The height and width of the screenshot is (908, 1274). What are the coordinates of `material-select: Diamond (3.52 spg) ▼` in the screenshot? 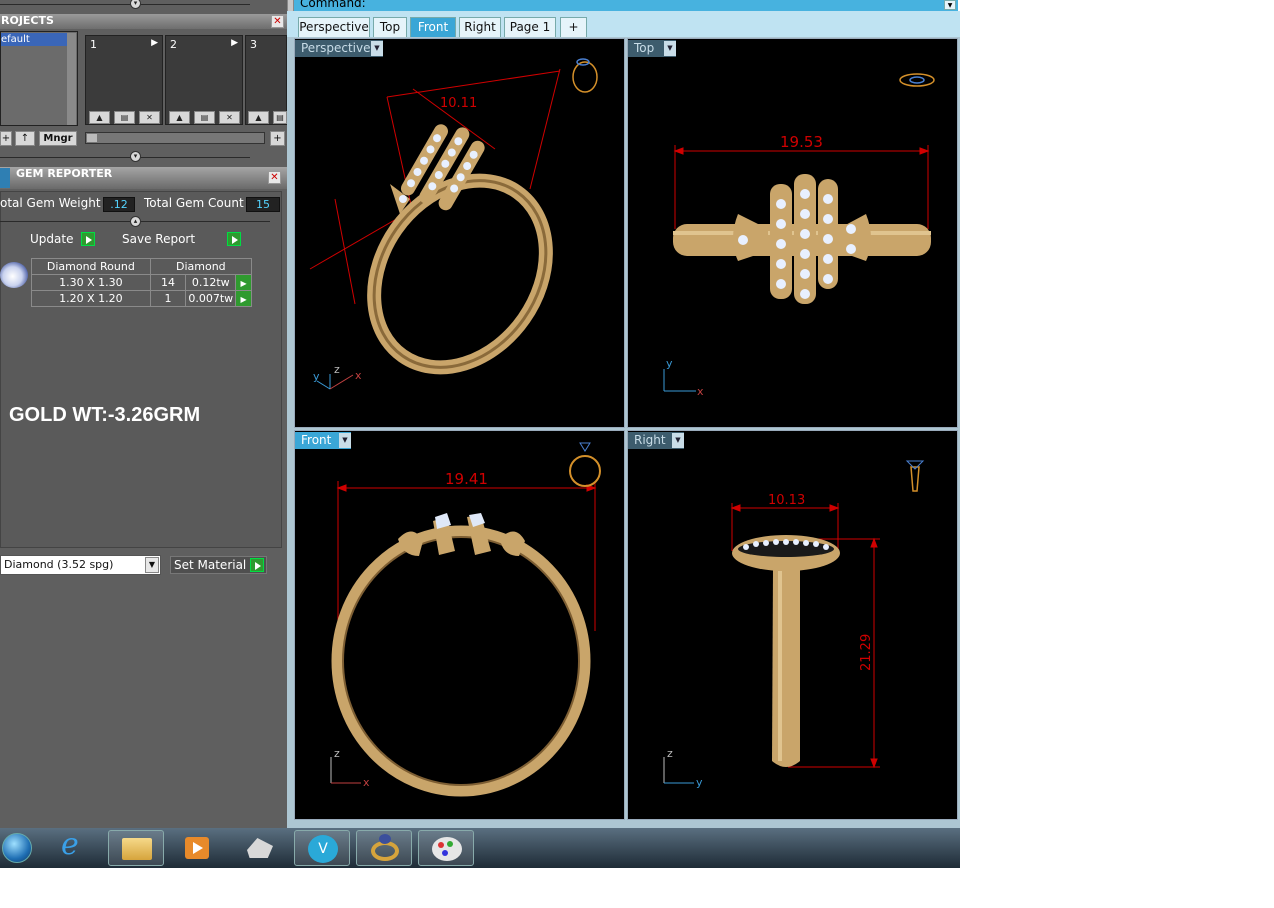 It's located at (80, 565).